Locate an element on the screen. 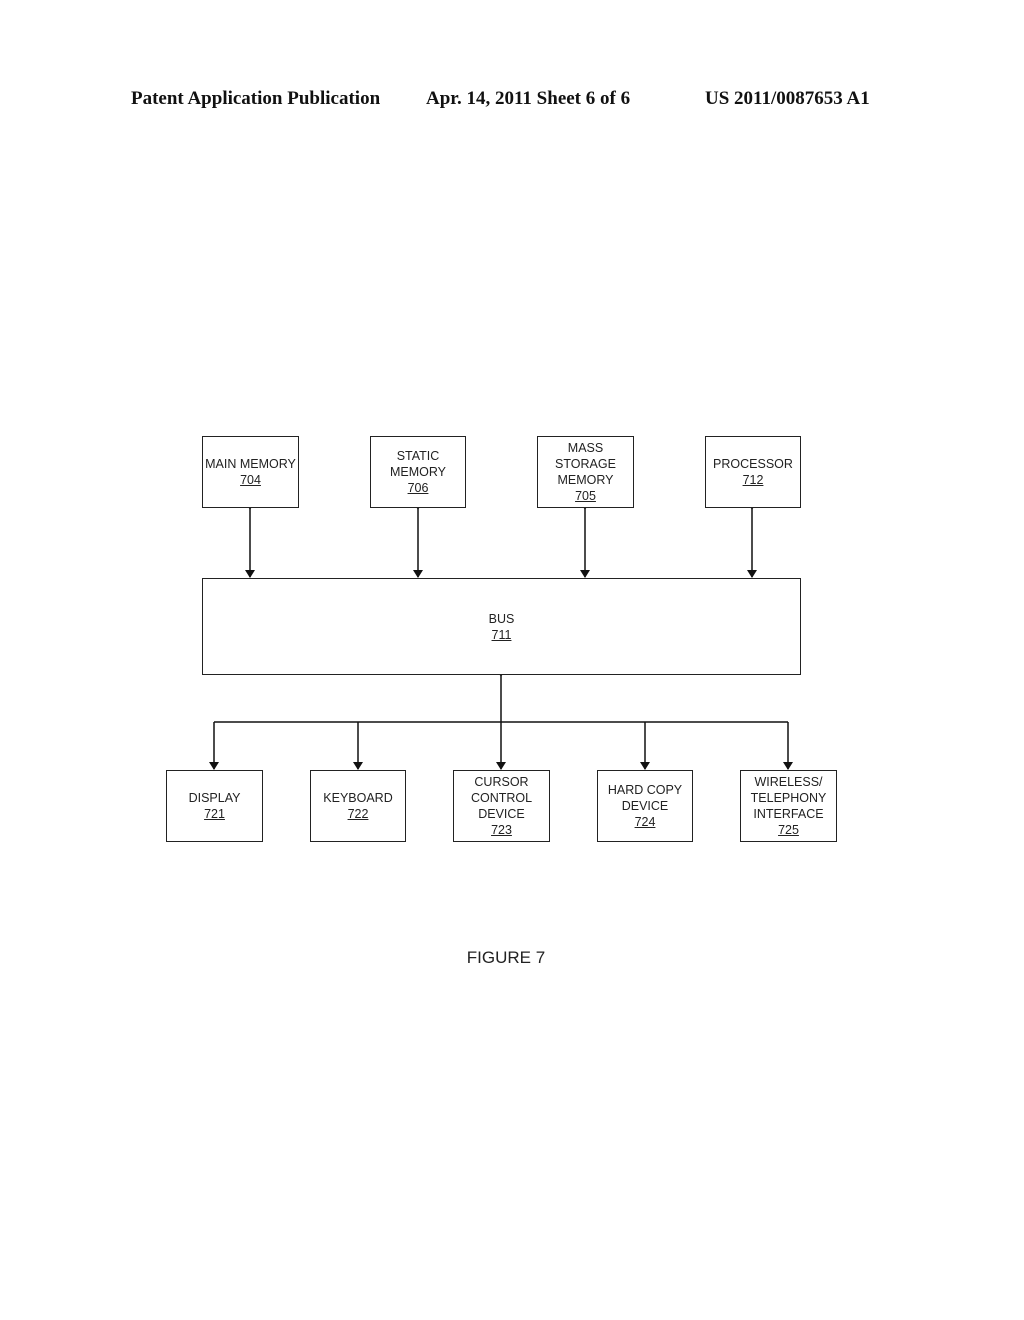 This screenshot has height=1320, width=1024. box-label: KEYBOARD is located at coordinates (358, 798).